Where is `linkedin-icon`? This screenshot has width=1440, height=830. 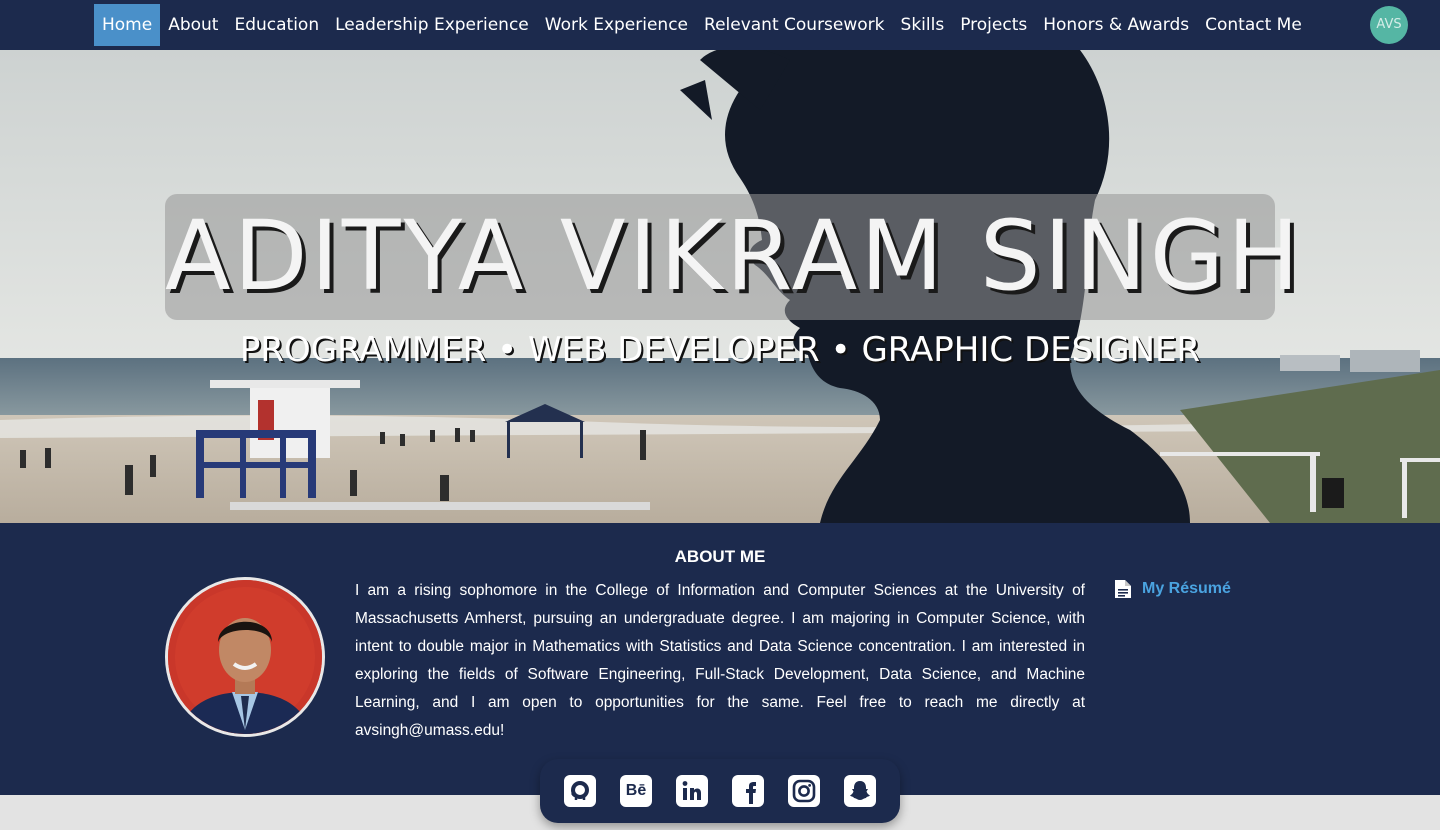 linkedin-icon is located at coordinates (692, 791).